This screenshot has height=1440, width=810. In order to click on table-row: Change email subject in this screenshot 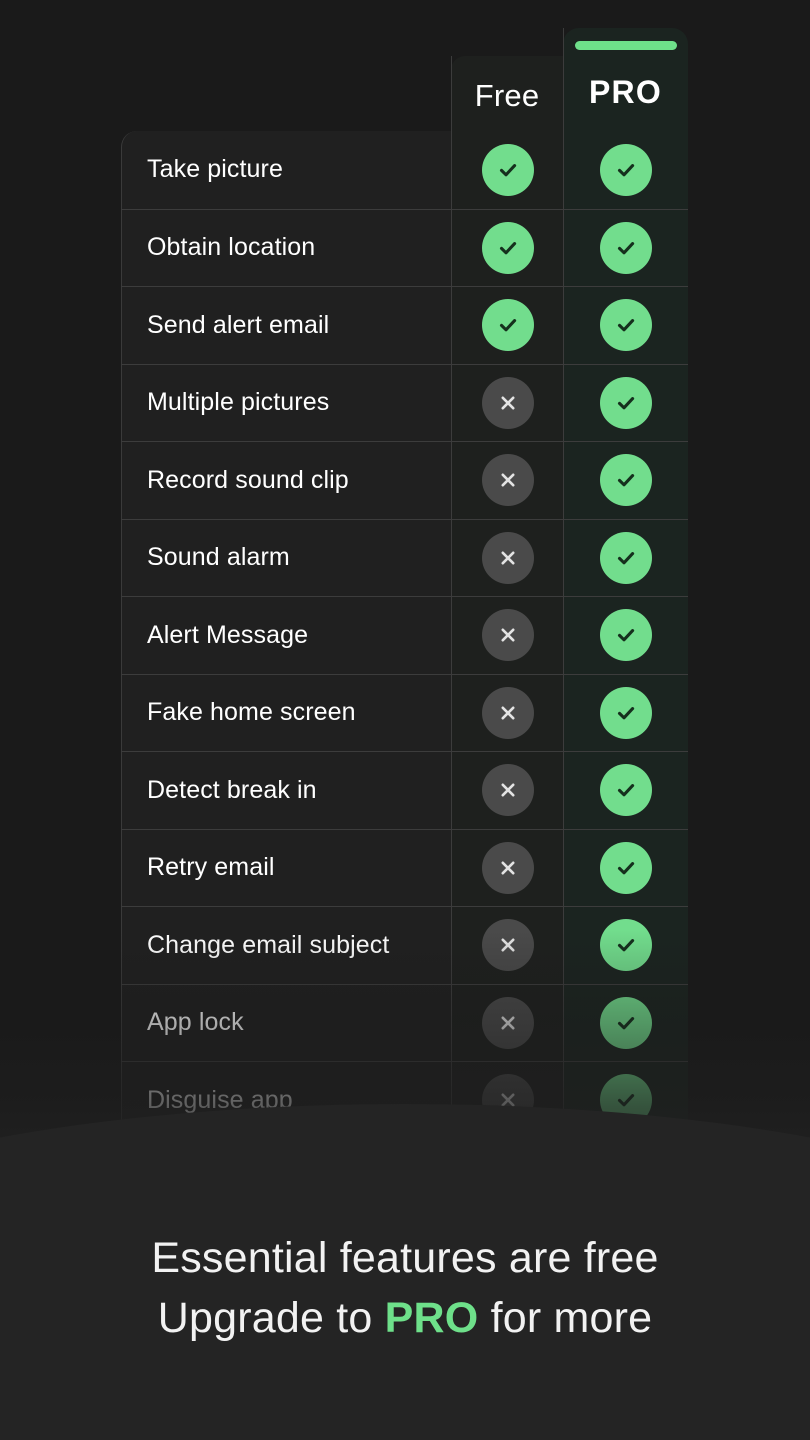, I will do `click(404, 945)`.